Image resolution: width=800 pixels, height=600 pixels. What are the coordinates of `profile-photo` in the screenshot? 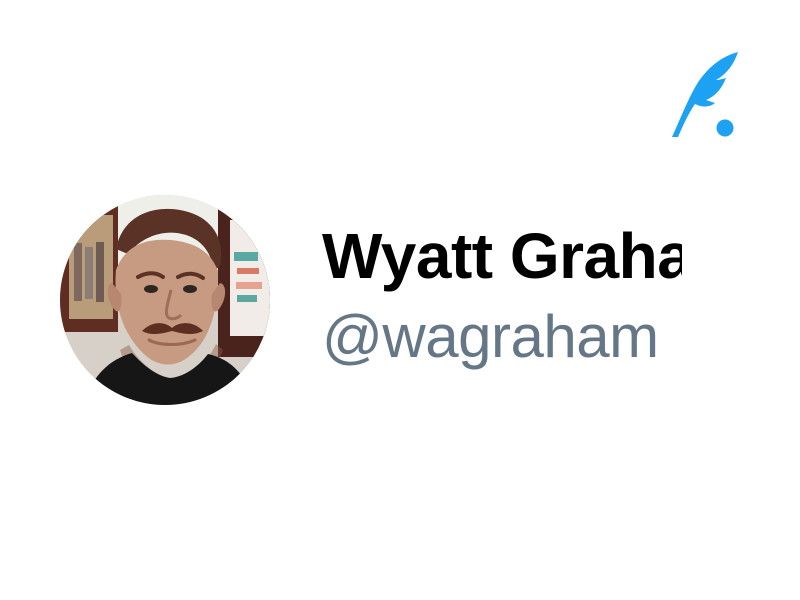 It's located at (165, 300).